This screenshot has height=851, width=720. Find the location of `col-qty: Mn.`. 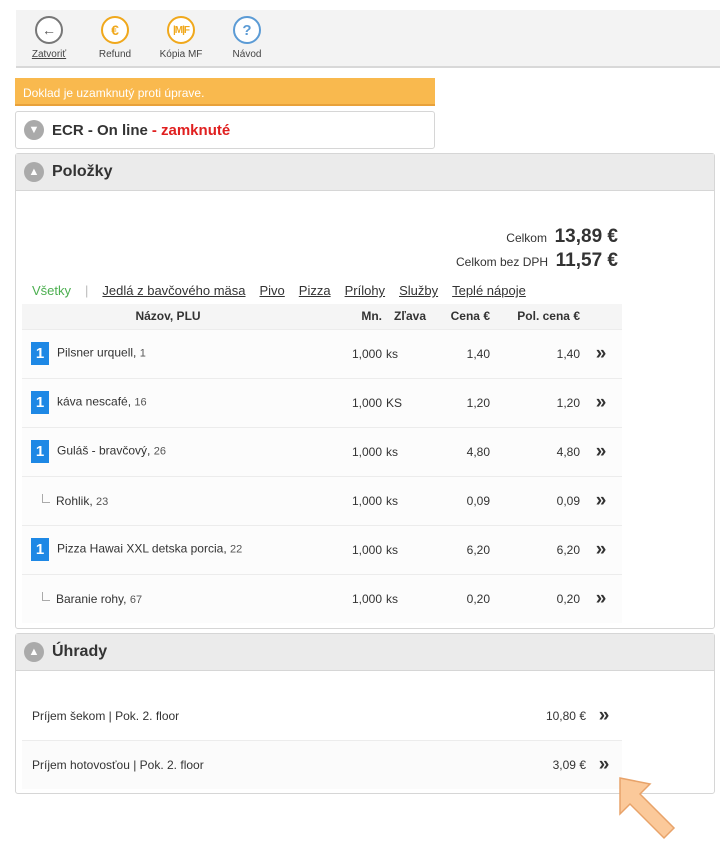

col-qty: Mn. is located at coordinates (350, 316).